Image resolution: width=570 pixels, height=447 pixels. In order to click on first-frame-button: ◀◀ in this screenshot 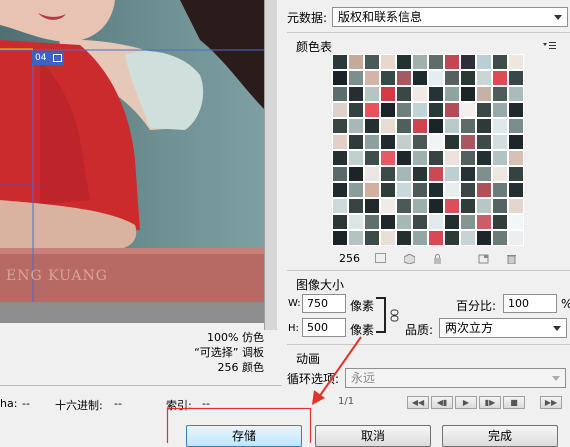, I will do `click(418, 402)`.